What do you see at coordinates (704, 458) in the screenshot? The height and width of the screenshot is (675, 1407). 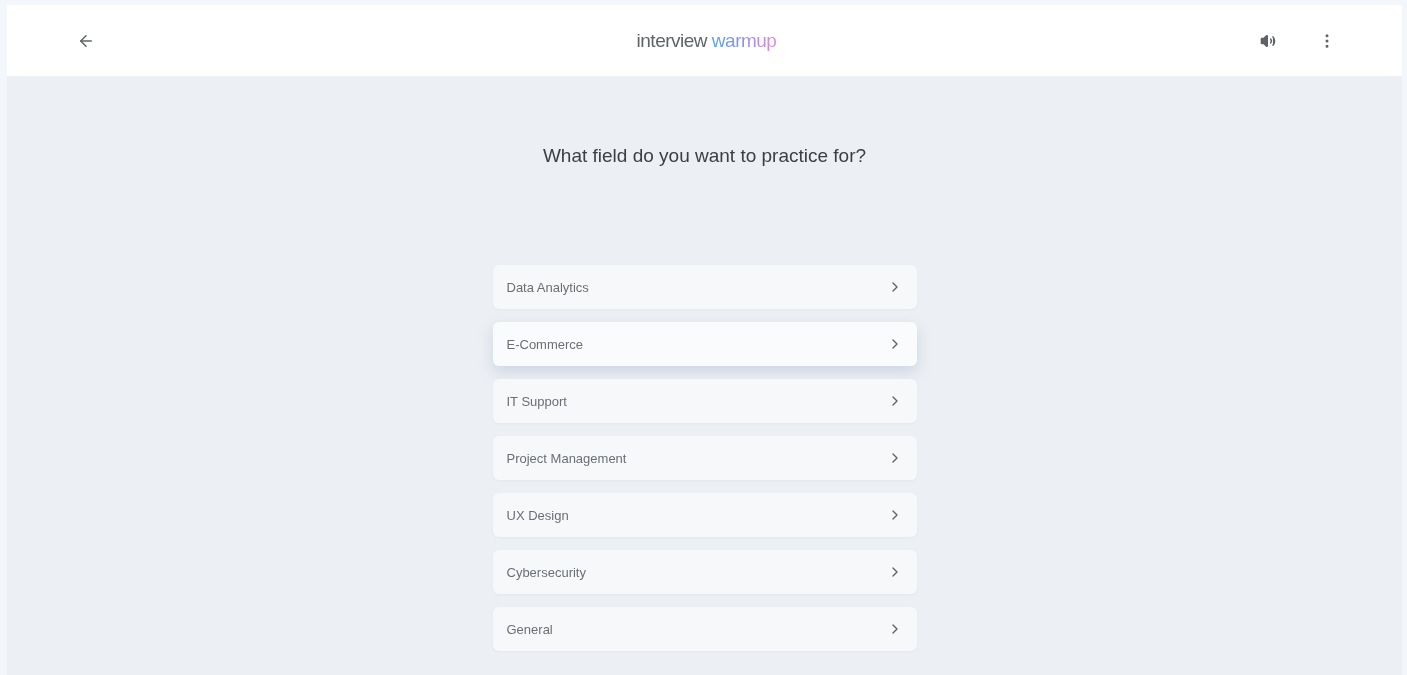 I see `field-option: Project Management` at bounding box center [704, 458].